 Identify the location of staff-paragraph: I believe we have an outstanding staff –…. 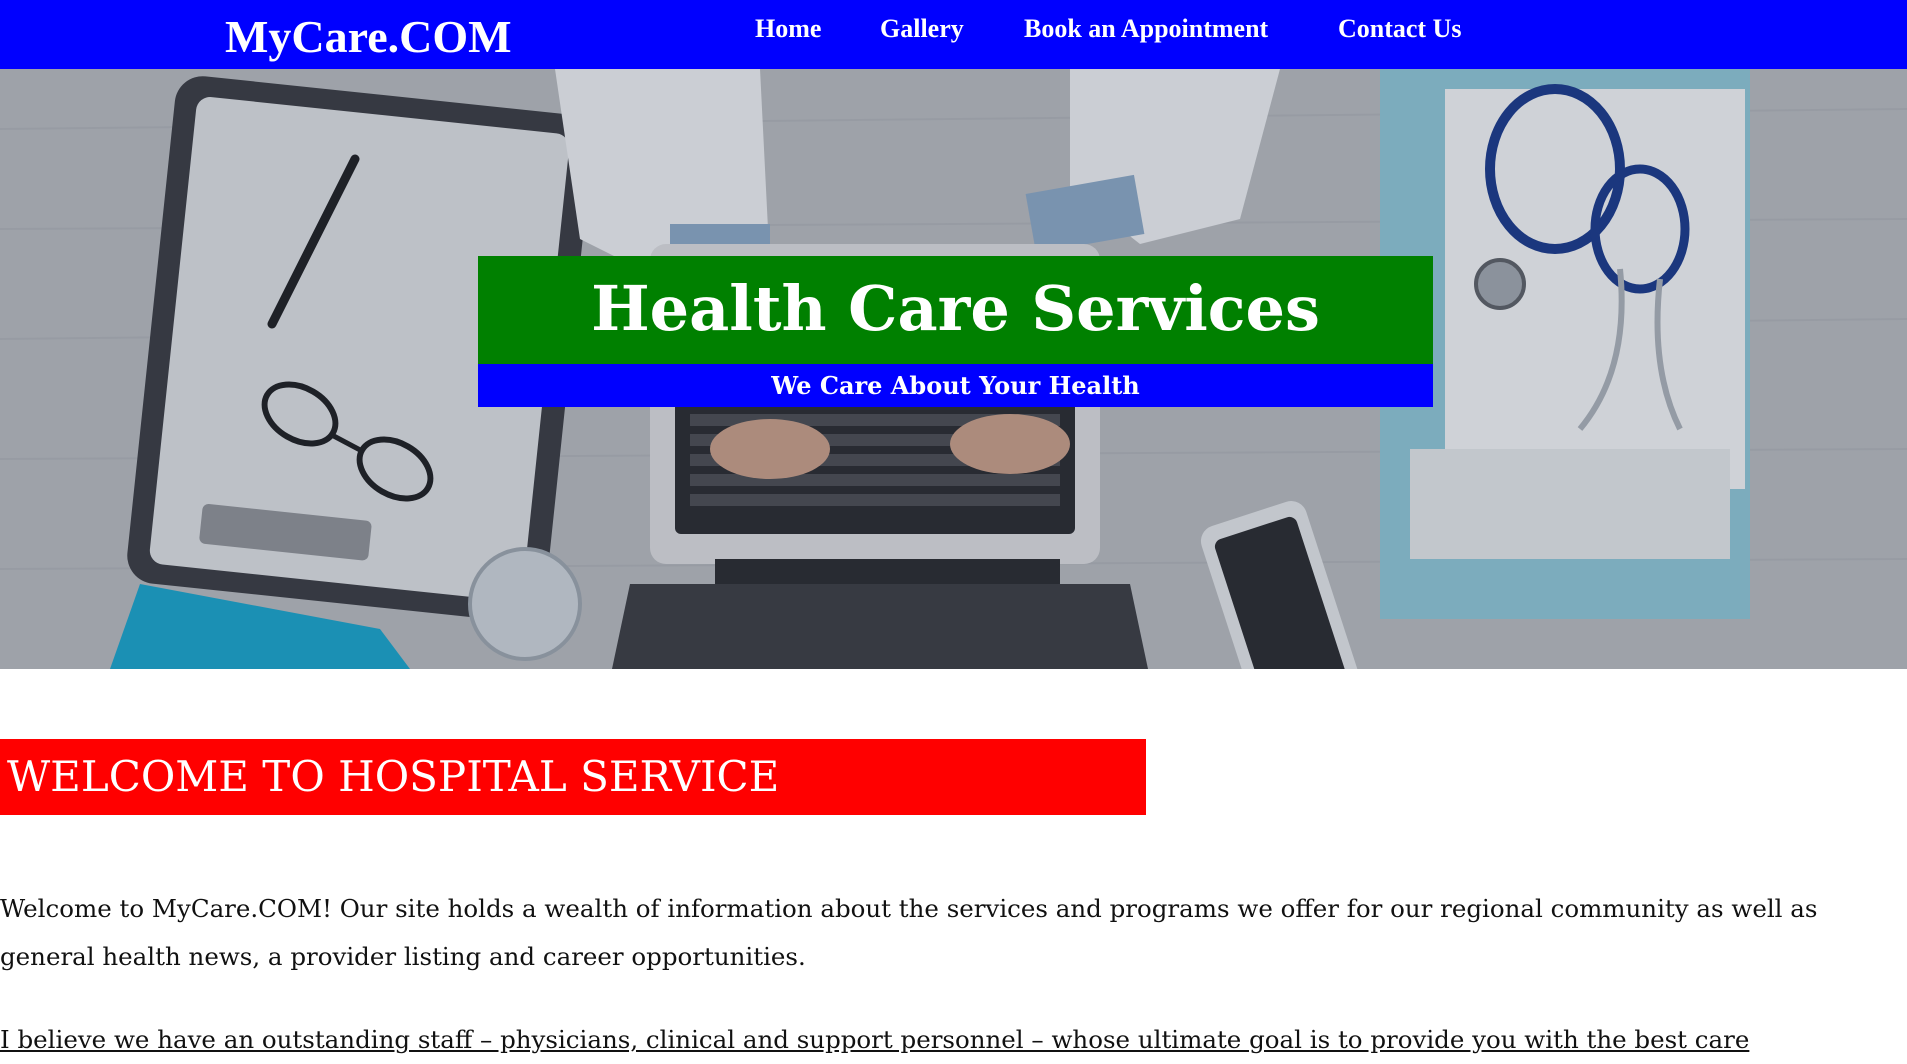
(875, 1039).